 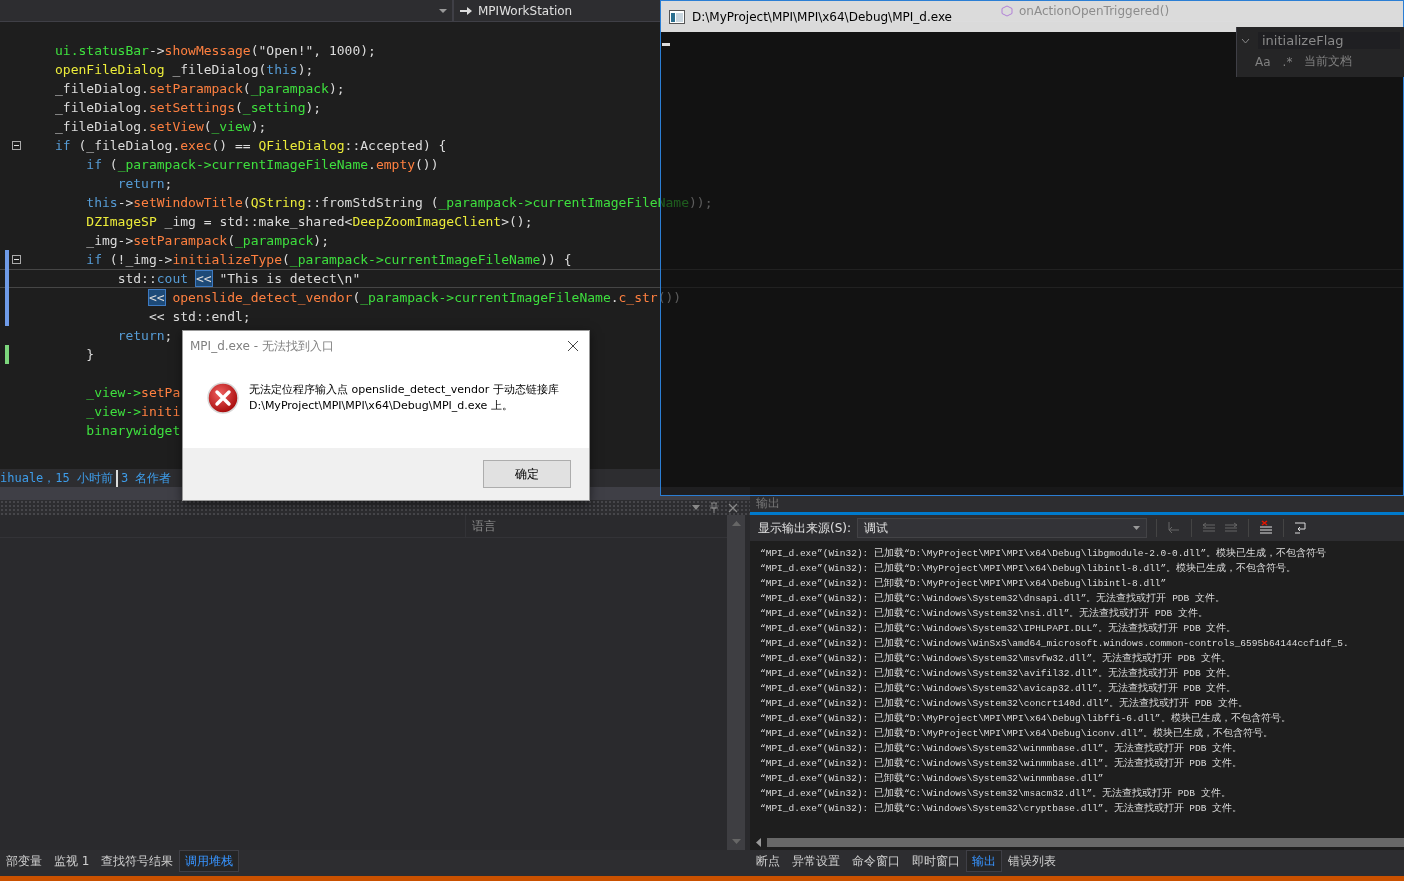 What do you see at coordinates (1002, 528) in the screenshot?
I see `source-dropdown: 调试` at bounding box center [1002, 528].